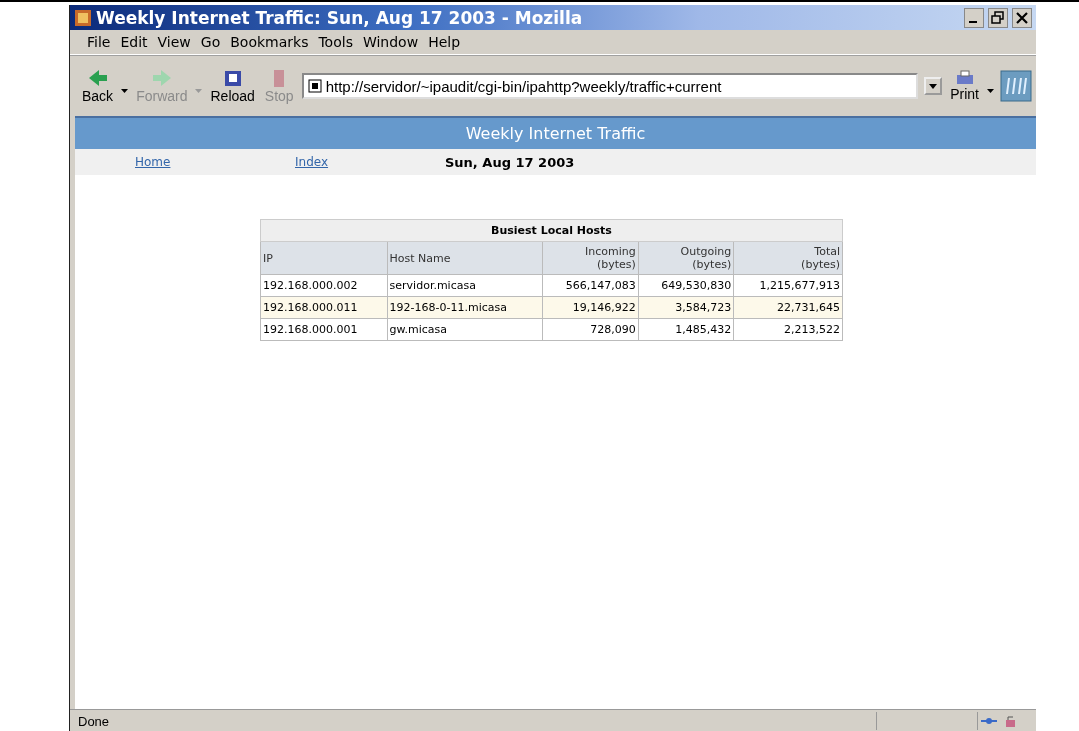  I want to click on column-header: Total (bytes), so click(788, 258).